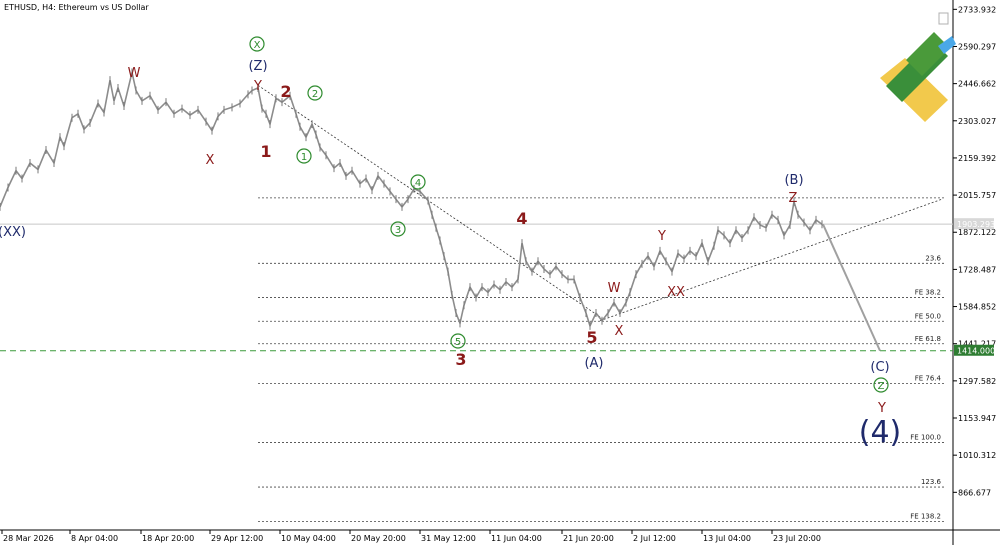  What do you see at coordinates (943, 18) in the screenshot?
I see `chart-toggle-button` at bounding box center [943, 18].